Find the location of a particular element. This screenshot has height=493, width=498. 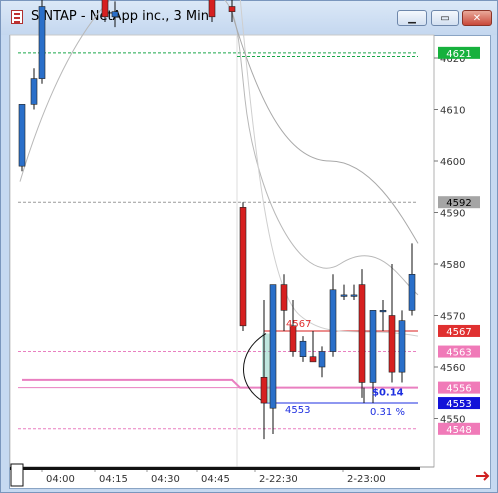

time-band is located at coordinates (215, 468).